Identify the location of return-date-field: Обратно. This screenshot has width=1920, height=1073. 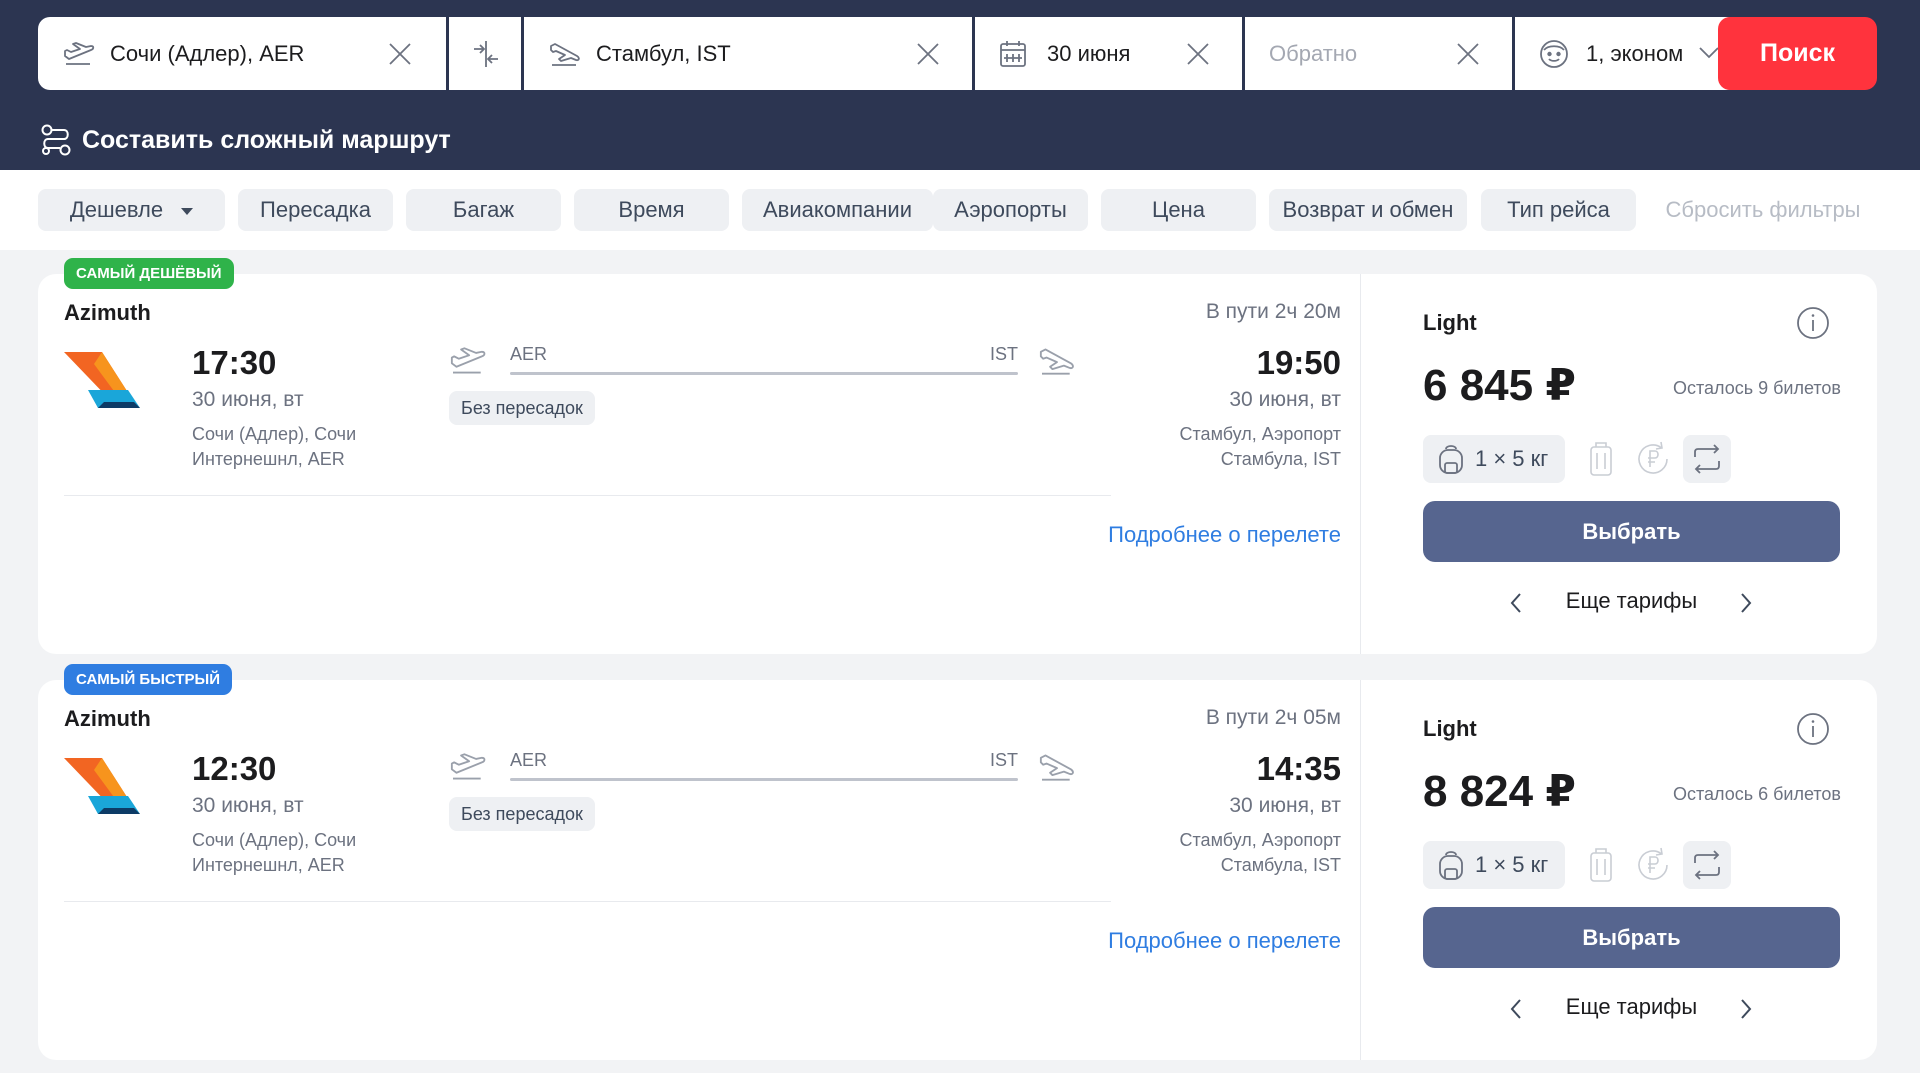
(1378, 53).